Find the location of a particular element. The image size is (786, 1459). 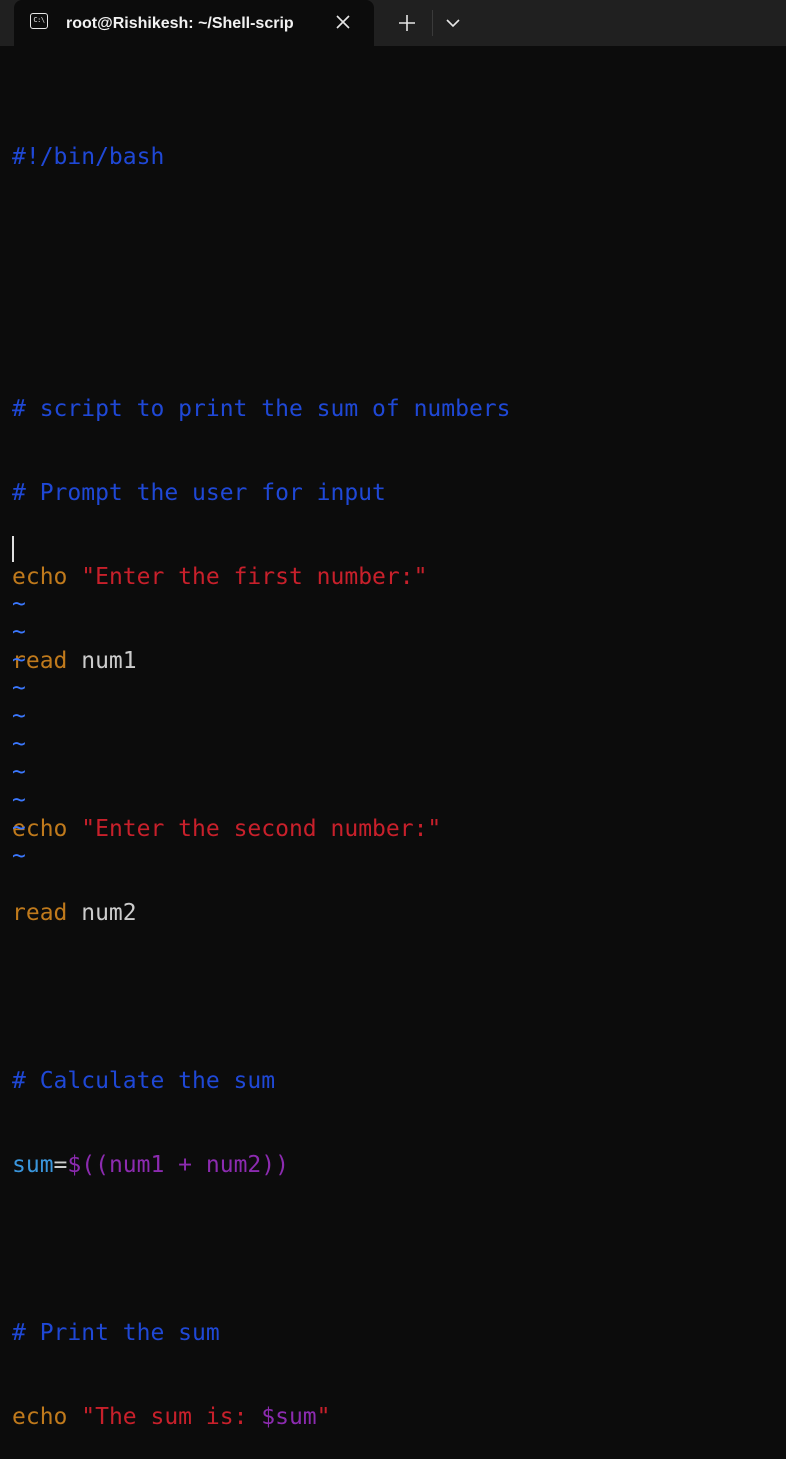

tab-title: root@Rishikesh: ~/Shell-scrip is located at coordinates (180, 23).